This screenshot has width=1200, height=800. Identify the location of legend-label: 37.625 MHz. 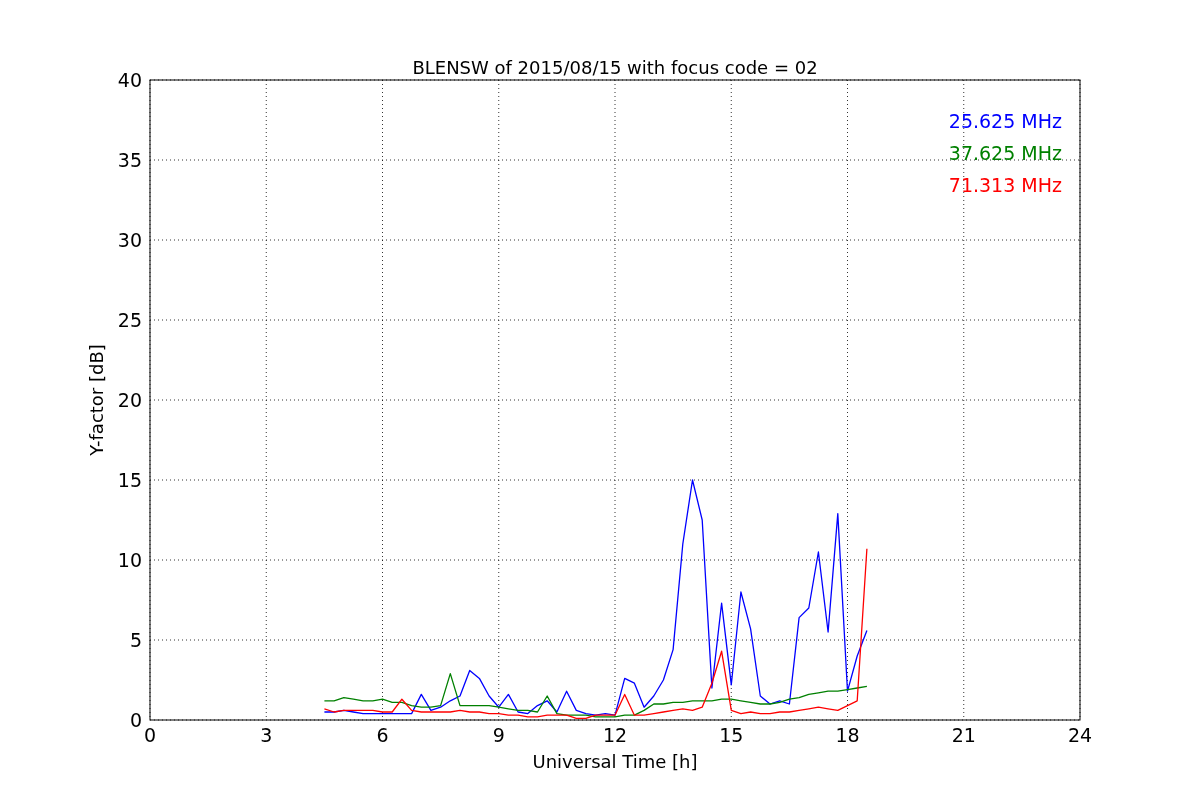
(1005, 153).